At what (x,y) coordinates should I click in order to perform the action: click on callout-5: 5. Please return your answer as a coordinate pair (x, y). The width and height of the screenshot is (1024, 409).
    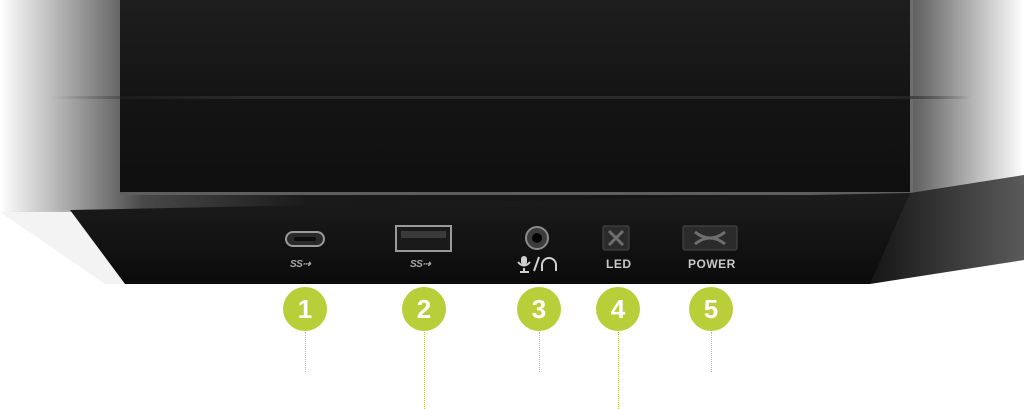
    Looking at the image, I should click on (711, 309).